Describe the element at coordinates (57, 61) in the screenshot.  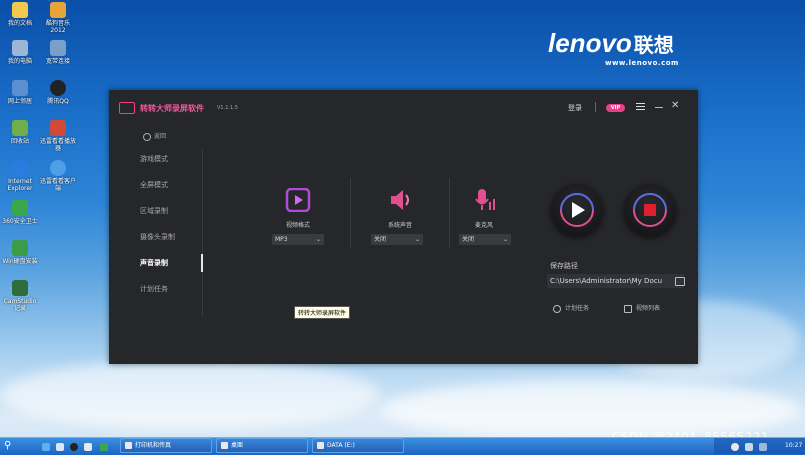
I see `desktop-icon-label: 宽带连接` at that location.